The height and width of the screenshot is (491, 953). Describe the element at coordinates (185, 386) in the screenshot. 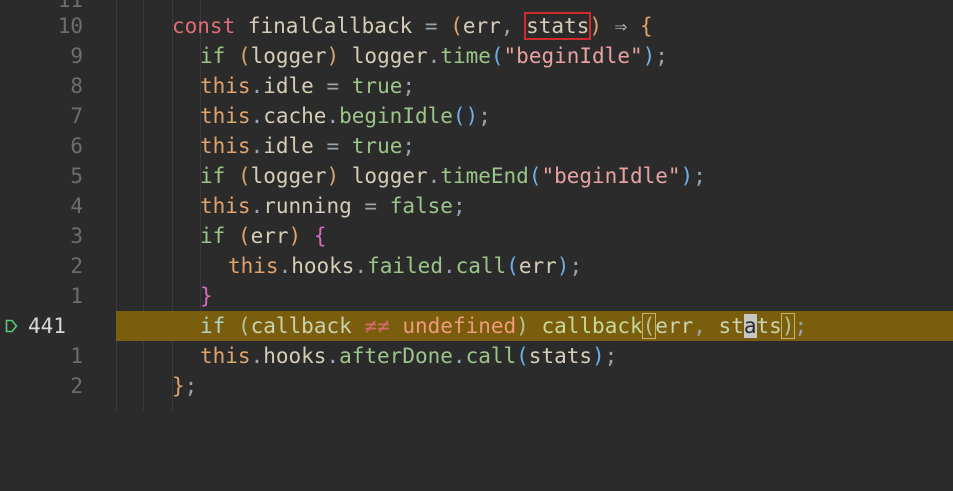

I see `code-text: };` at that location.